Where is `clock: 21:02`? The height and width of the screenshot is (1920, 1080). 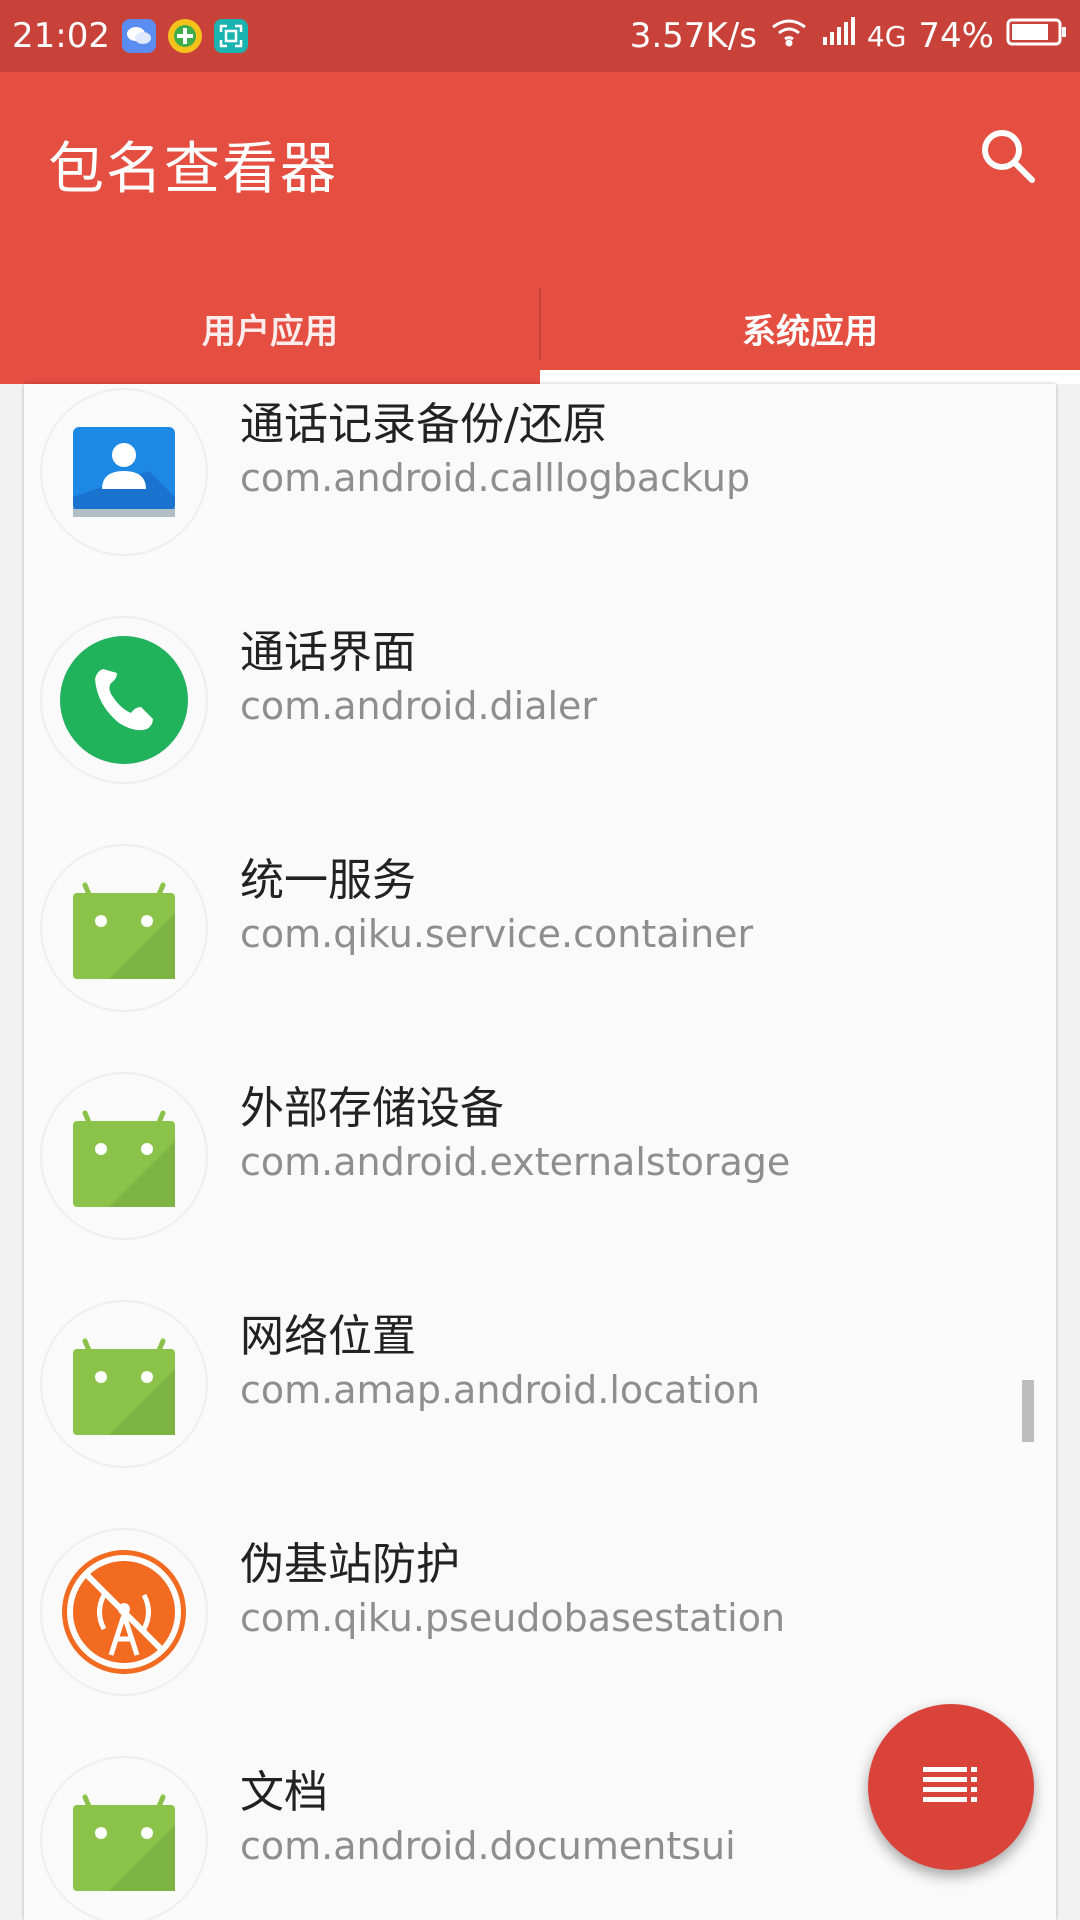
clock: 21:02 is located at coordinates (61, 36).